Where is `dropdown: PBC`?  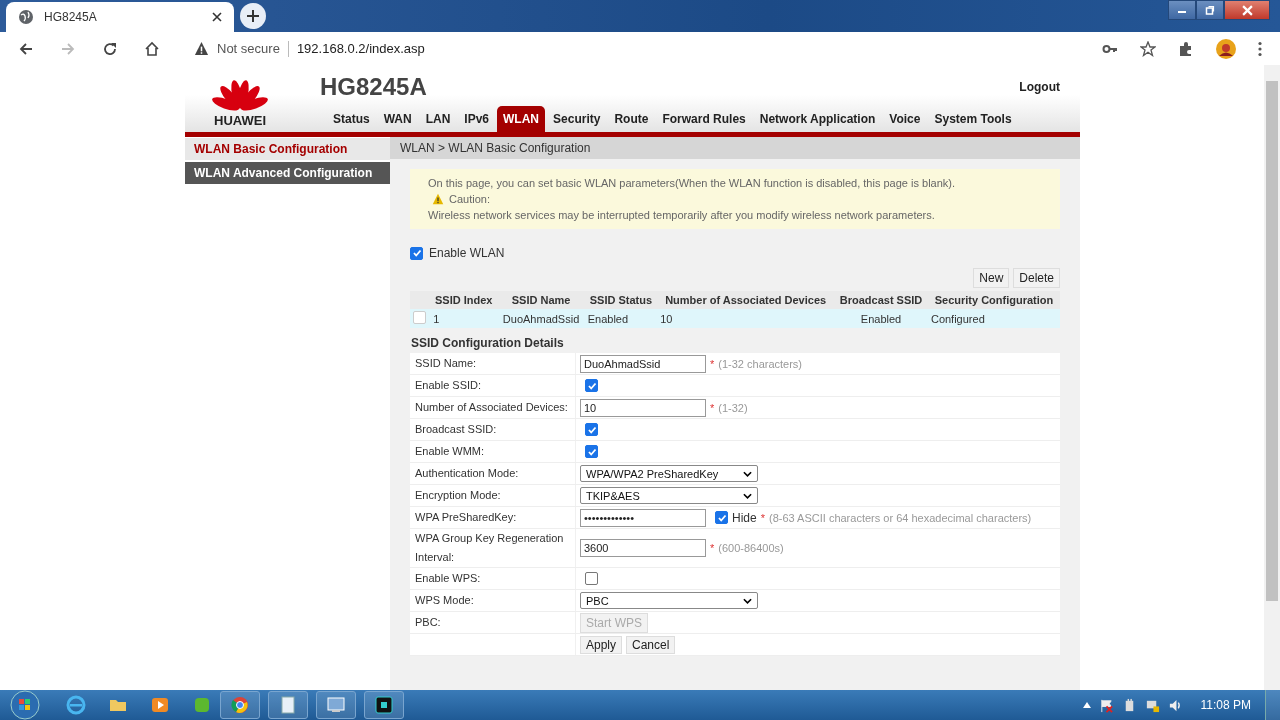 dropdown: PBC is located at coordinates (669, 600).